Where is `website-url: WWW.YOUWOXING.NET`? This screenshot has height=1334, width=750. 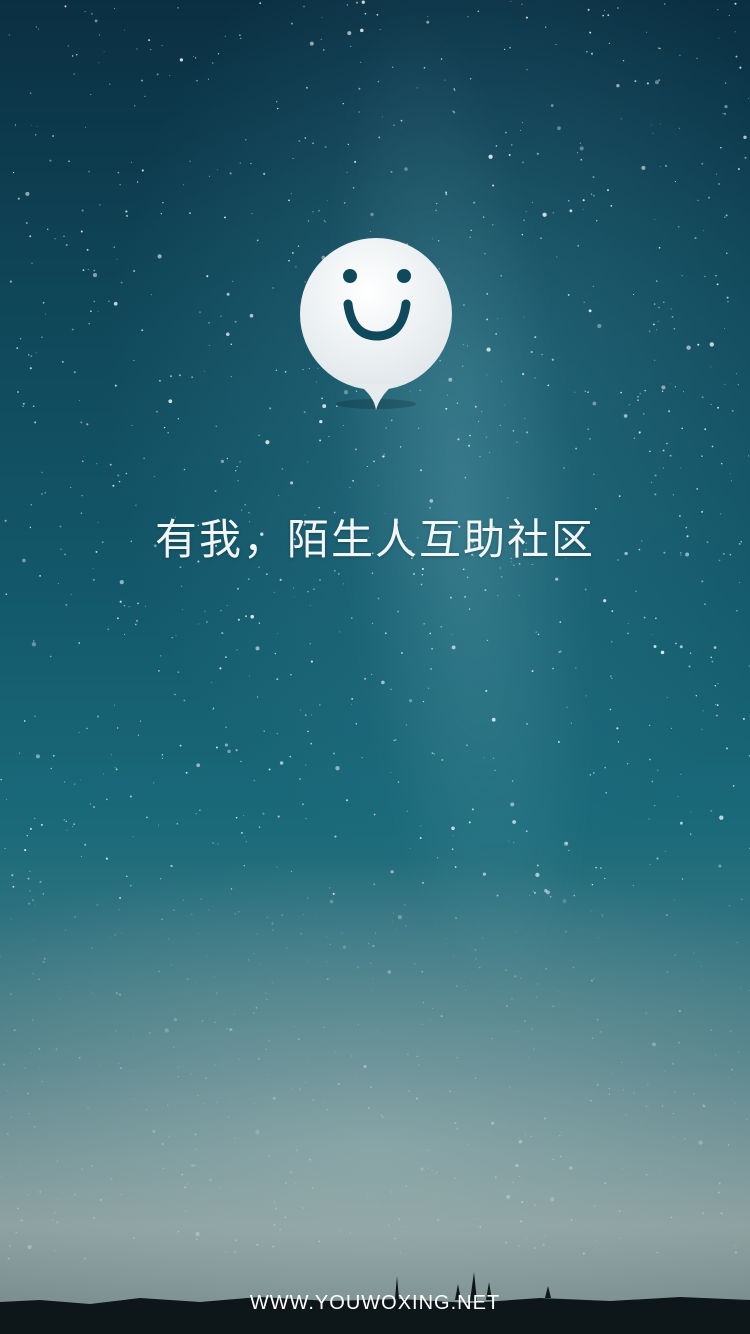
website-url: WWW.YOUWOXING.NET is located at coordinates (375, 1303).